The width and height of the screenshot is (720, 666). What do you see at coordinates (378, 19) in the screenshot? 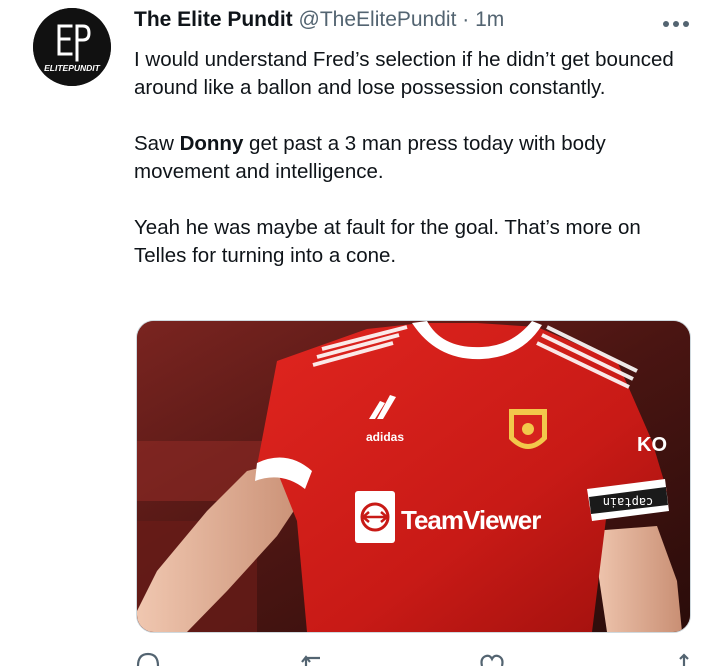
I see `user-handle: @TheElitePundit` at bounding box center [378, 19].